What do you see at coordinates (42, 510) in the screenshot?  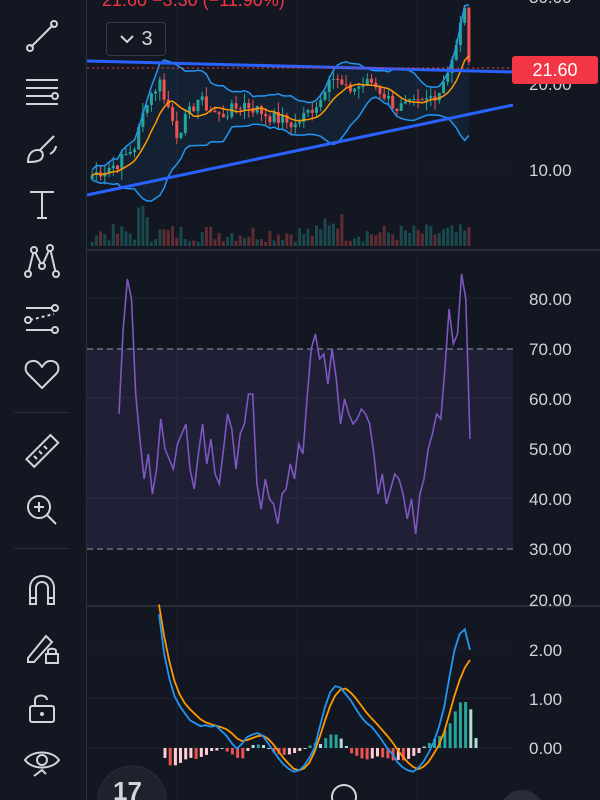 I see `zoom-in-icon` at bounding box center [42, 510].